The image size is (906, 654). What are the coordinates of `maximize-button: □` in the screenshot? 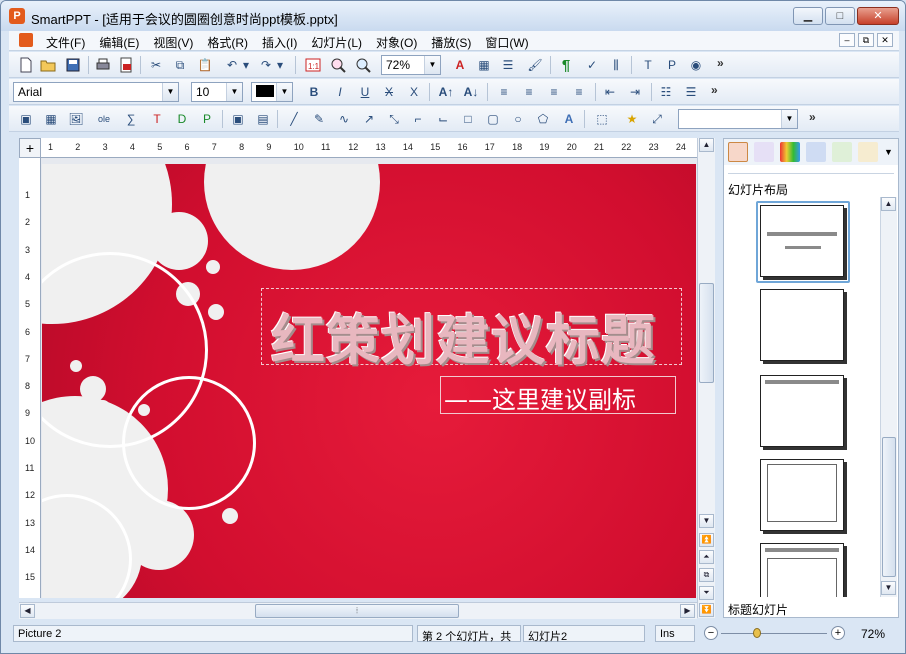 It's located at (840, 16).